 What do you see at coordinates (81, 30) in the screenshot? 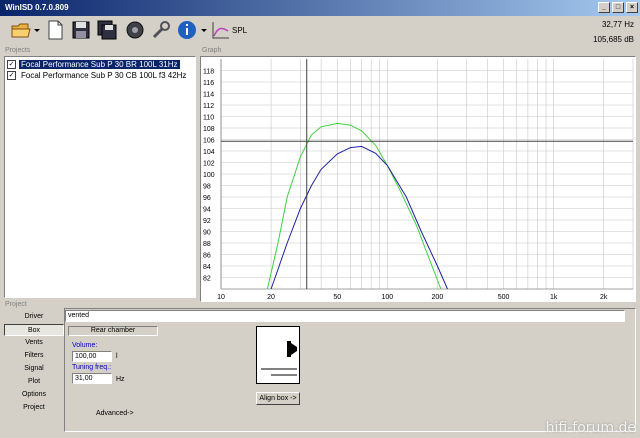
I see `save-icon` at bounding box center [81, 30].